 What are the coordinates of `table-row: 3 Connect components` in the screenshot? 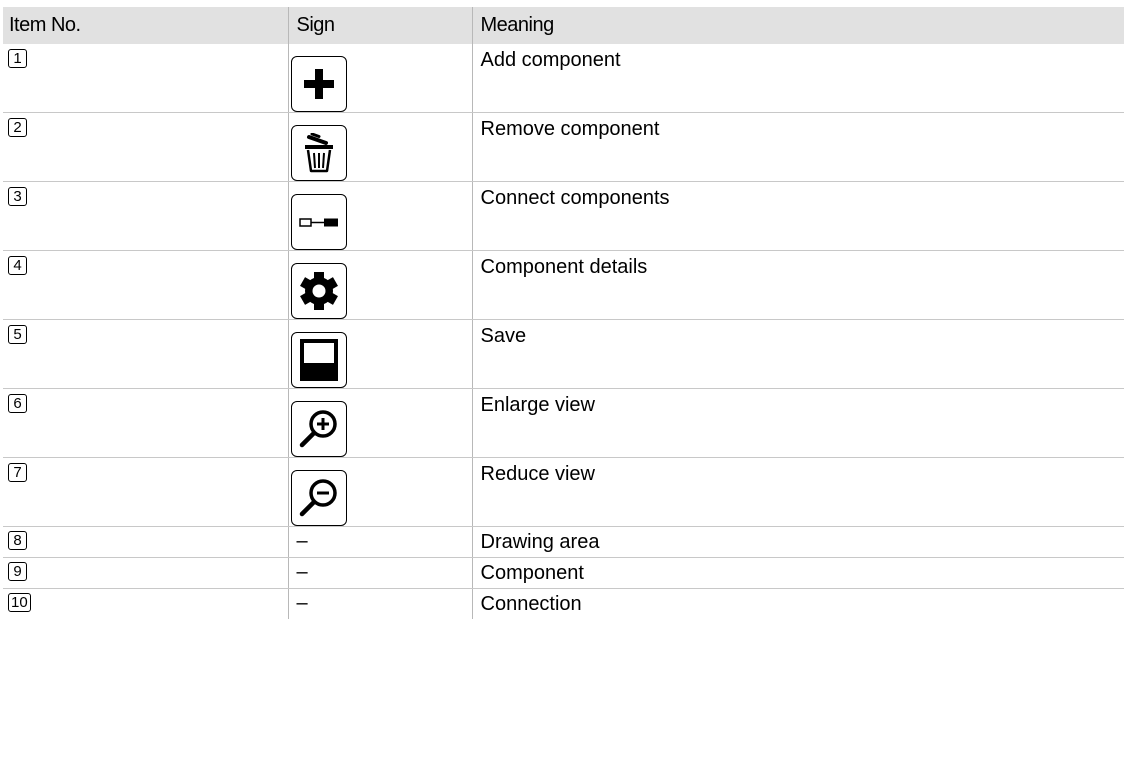 It's located at (563, 216).